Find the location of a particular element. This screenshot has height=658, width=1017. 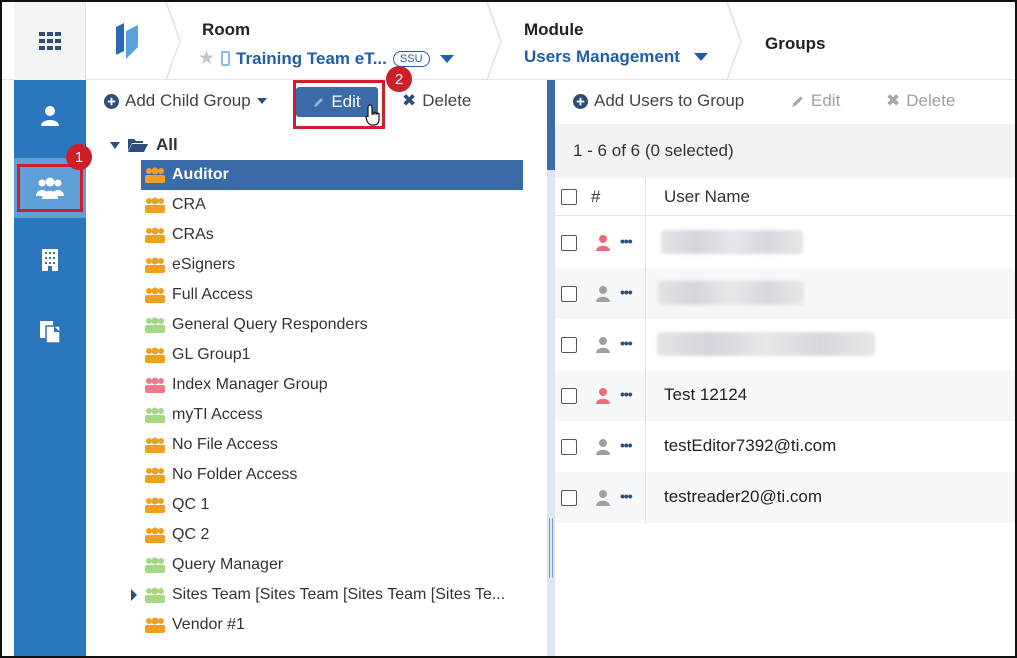

nav-organization is located at coordinates (50, 260).